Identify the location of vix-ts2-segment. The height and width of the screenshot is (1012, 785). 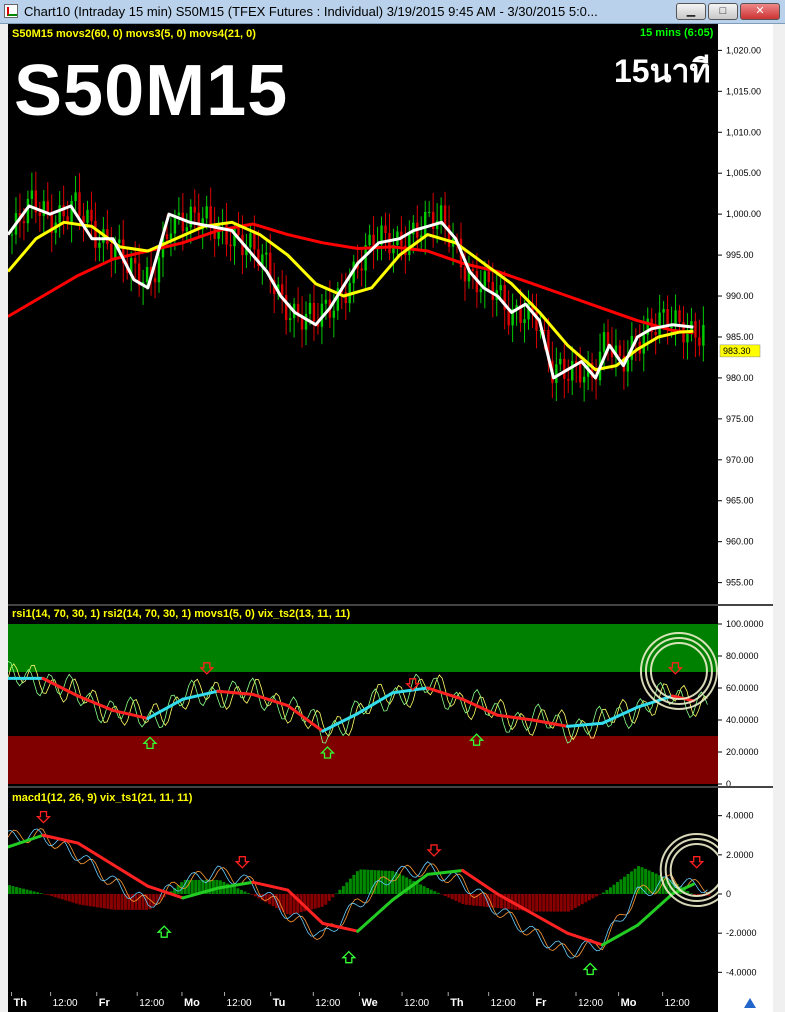
(200, 695).